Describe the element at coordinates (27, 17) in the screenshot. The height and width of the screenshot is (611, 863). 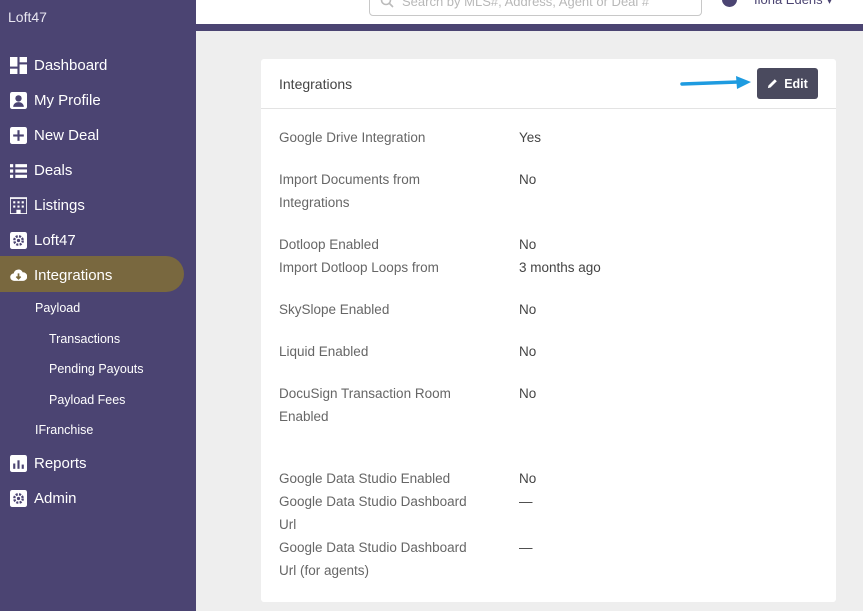
I see `brand-name: Loft47` at that location.